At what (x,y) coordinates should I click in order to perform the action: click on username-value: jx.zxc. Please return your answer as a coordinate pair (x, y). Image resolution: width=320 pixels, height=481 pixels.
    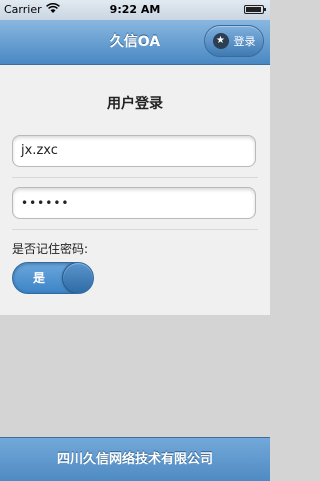
    Looking at the image, I should click on (39, 150).